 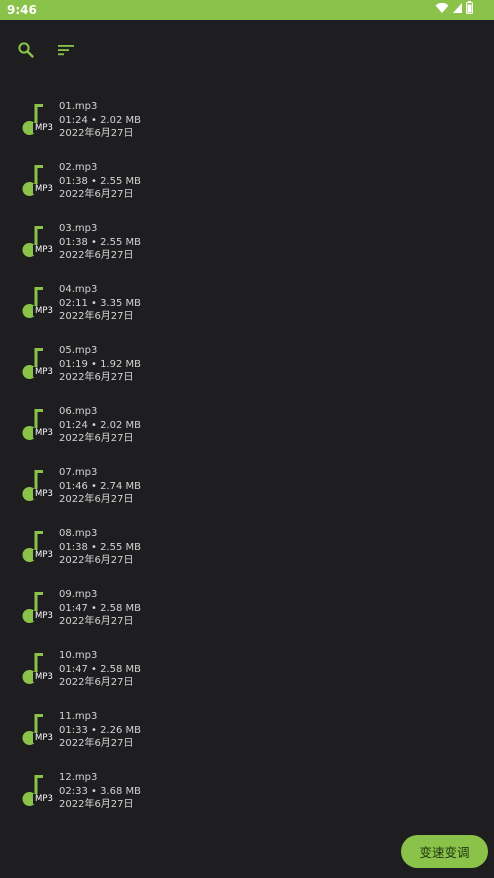 What do you see at coordinates (247, 52) in the screenshot?
I see `toolbar` at bounding box center [247, 52].